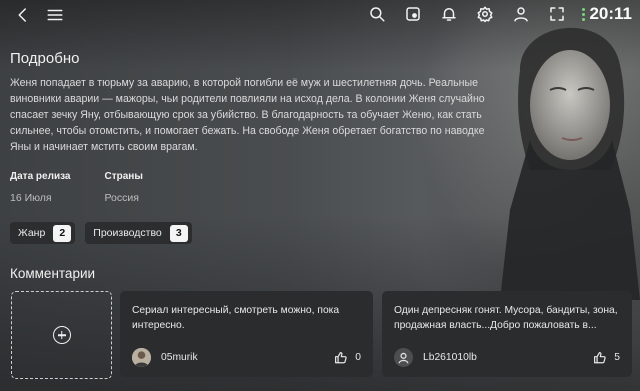  What do you see at coordinates (521, 14) in the screenshot?
I see `user-icon` at bounding box center [521, 14].